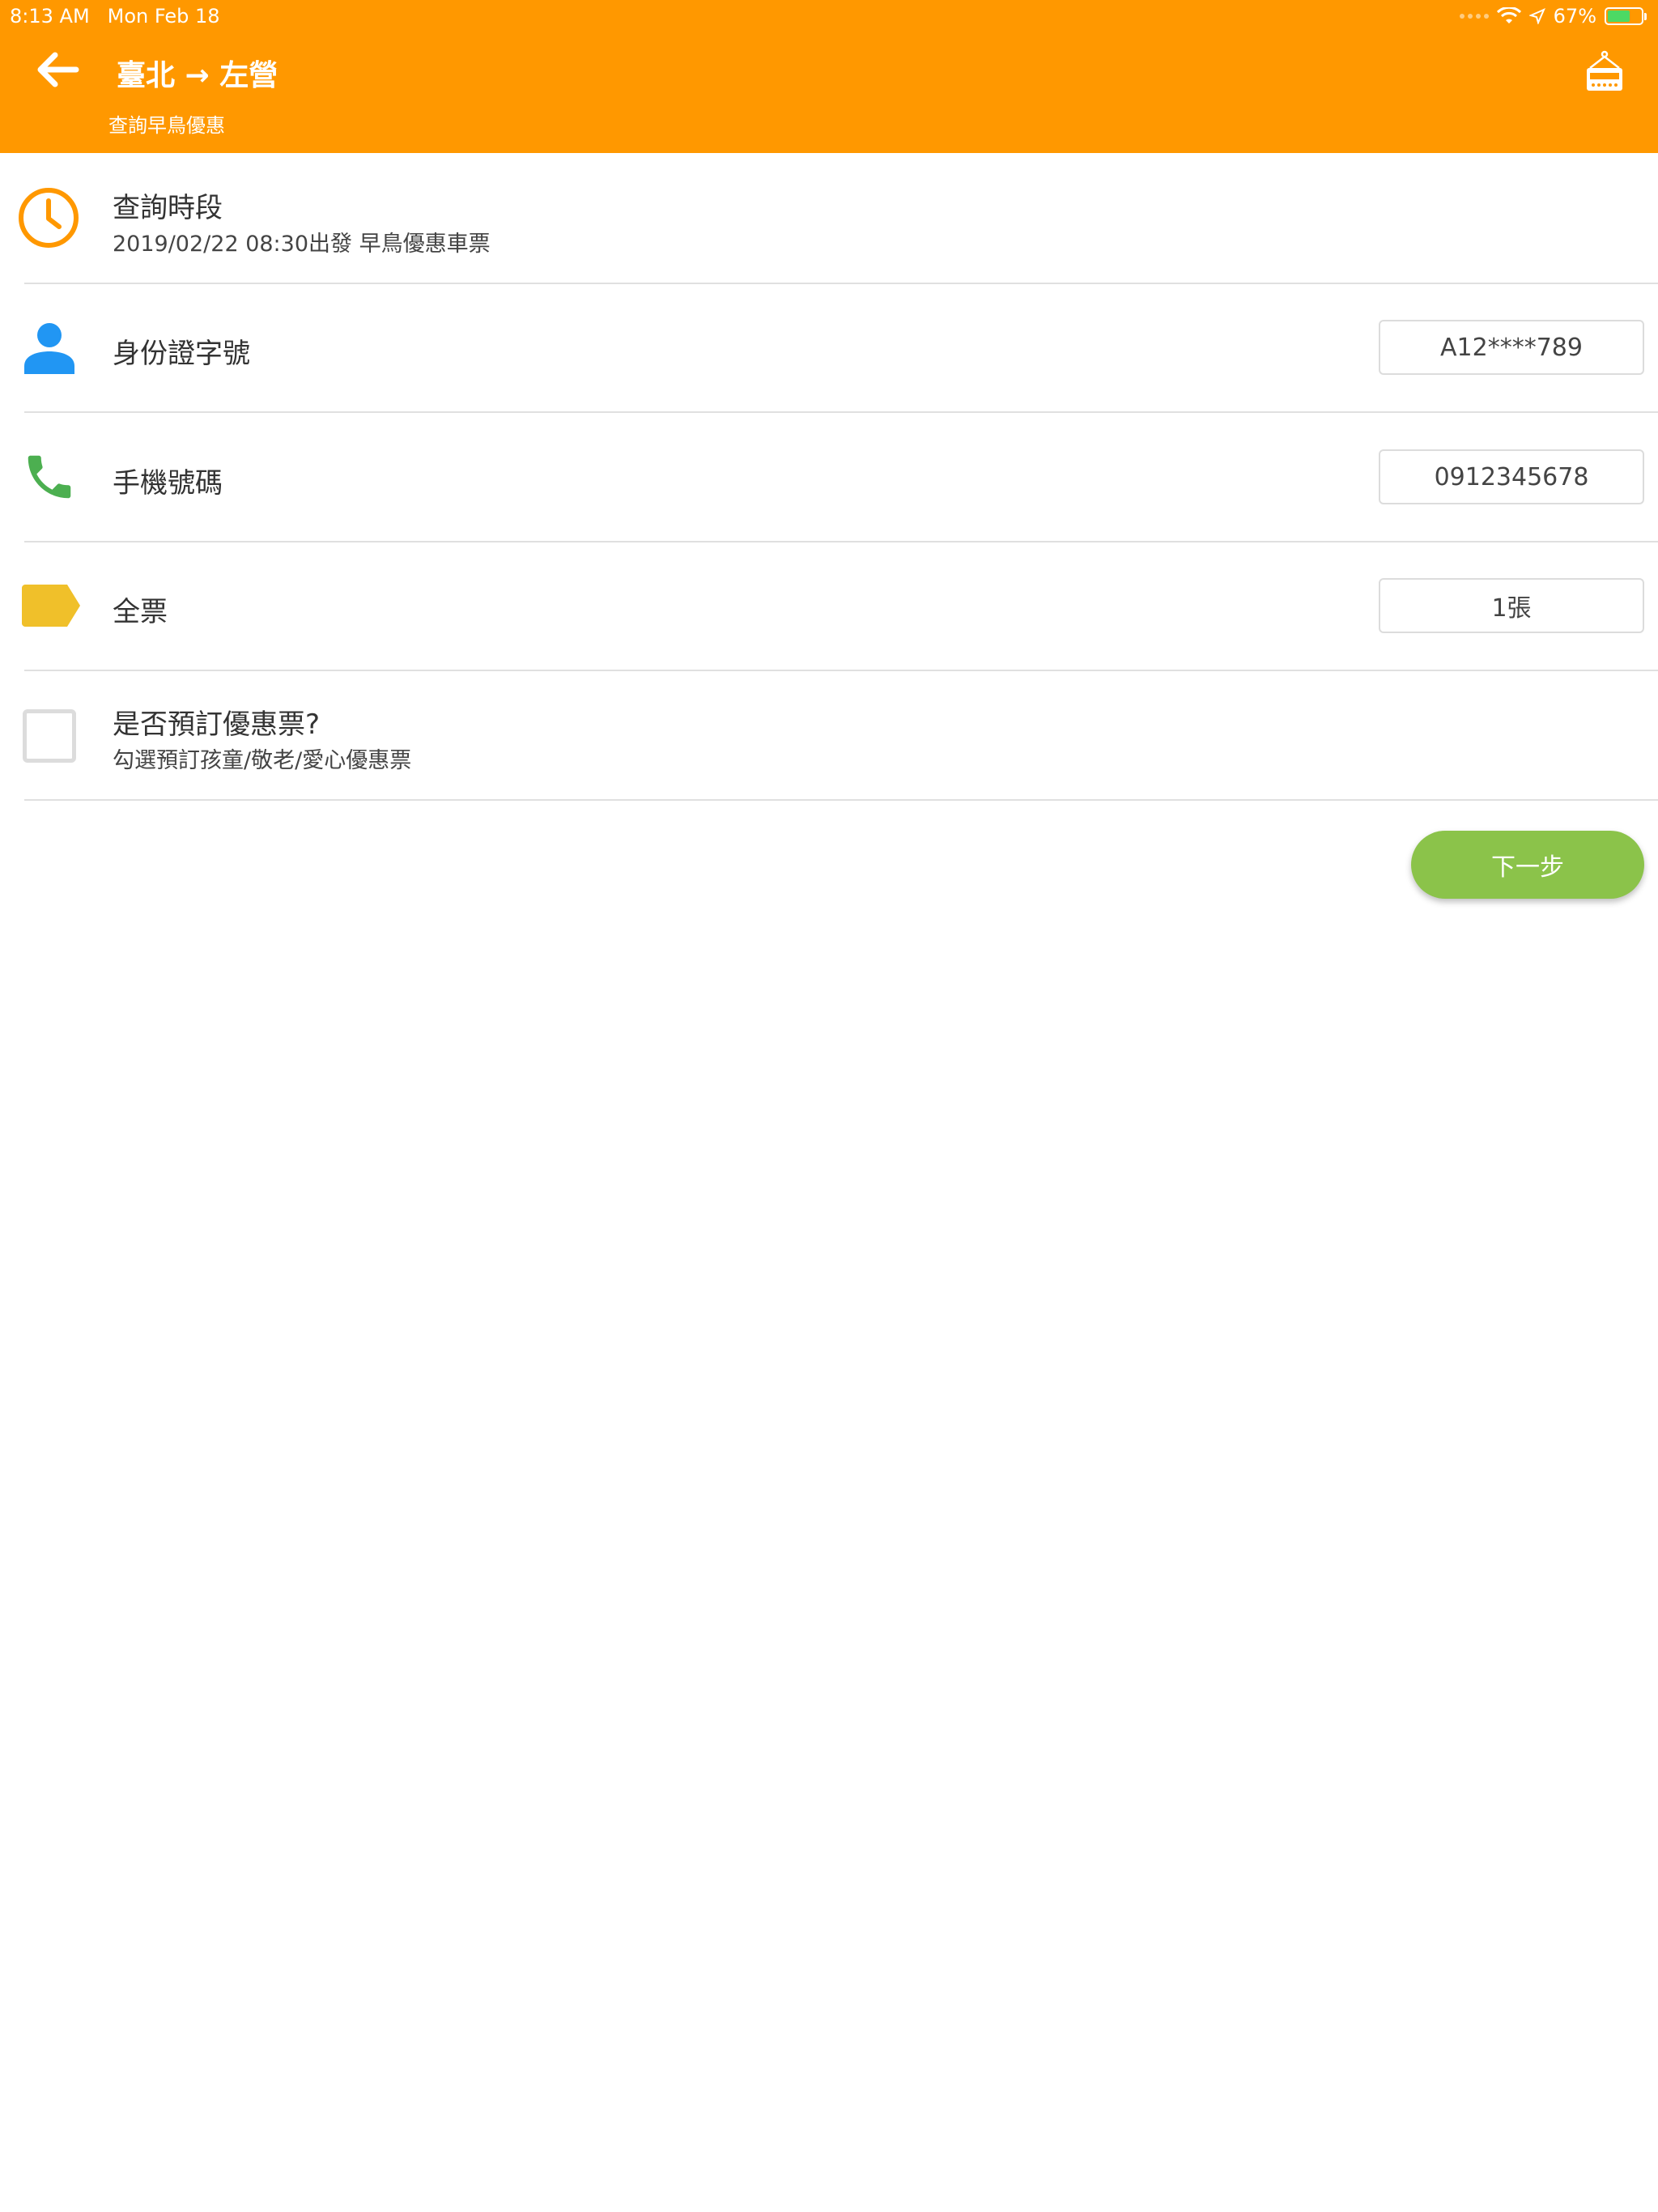  What do you see at coordinates (1511, 347) in the screenshot?
I see `id-number-field: A12****789` at bounding box center [1511, 347].